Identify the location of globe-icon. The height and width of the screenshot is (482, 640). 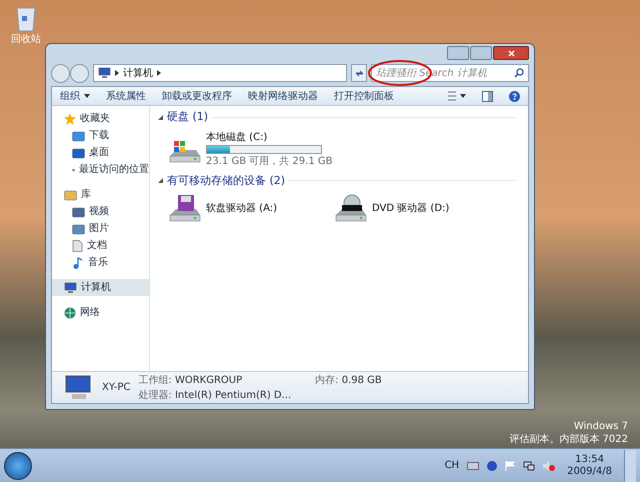
(70, 312).